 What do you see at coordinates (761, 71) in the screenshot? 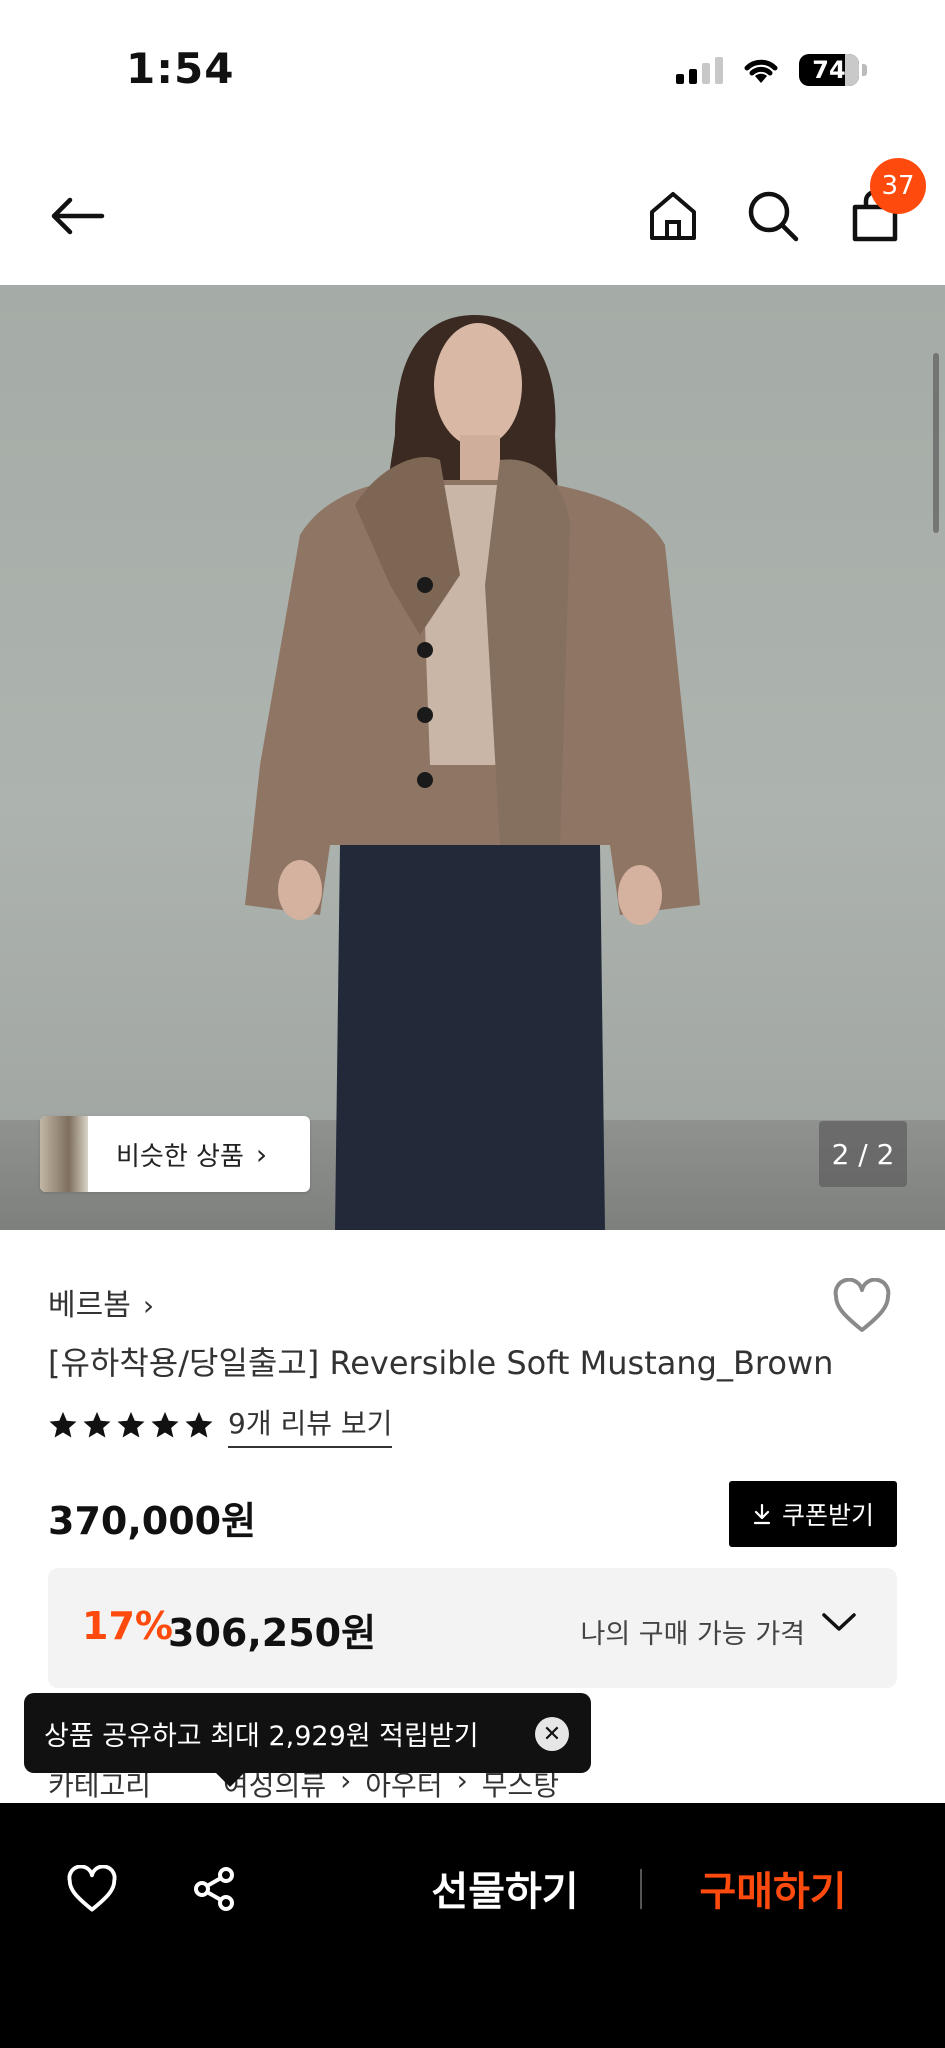
I see `wifi-icon` at bounding box center [761, 71].